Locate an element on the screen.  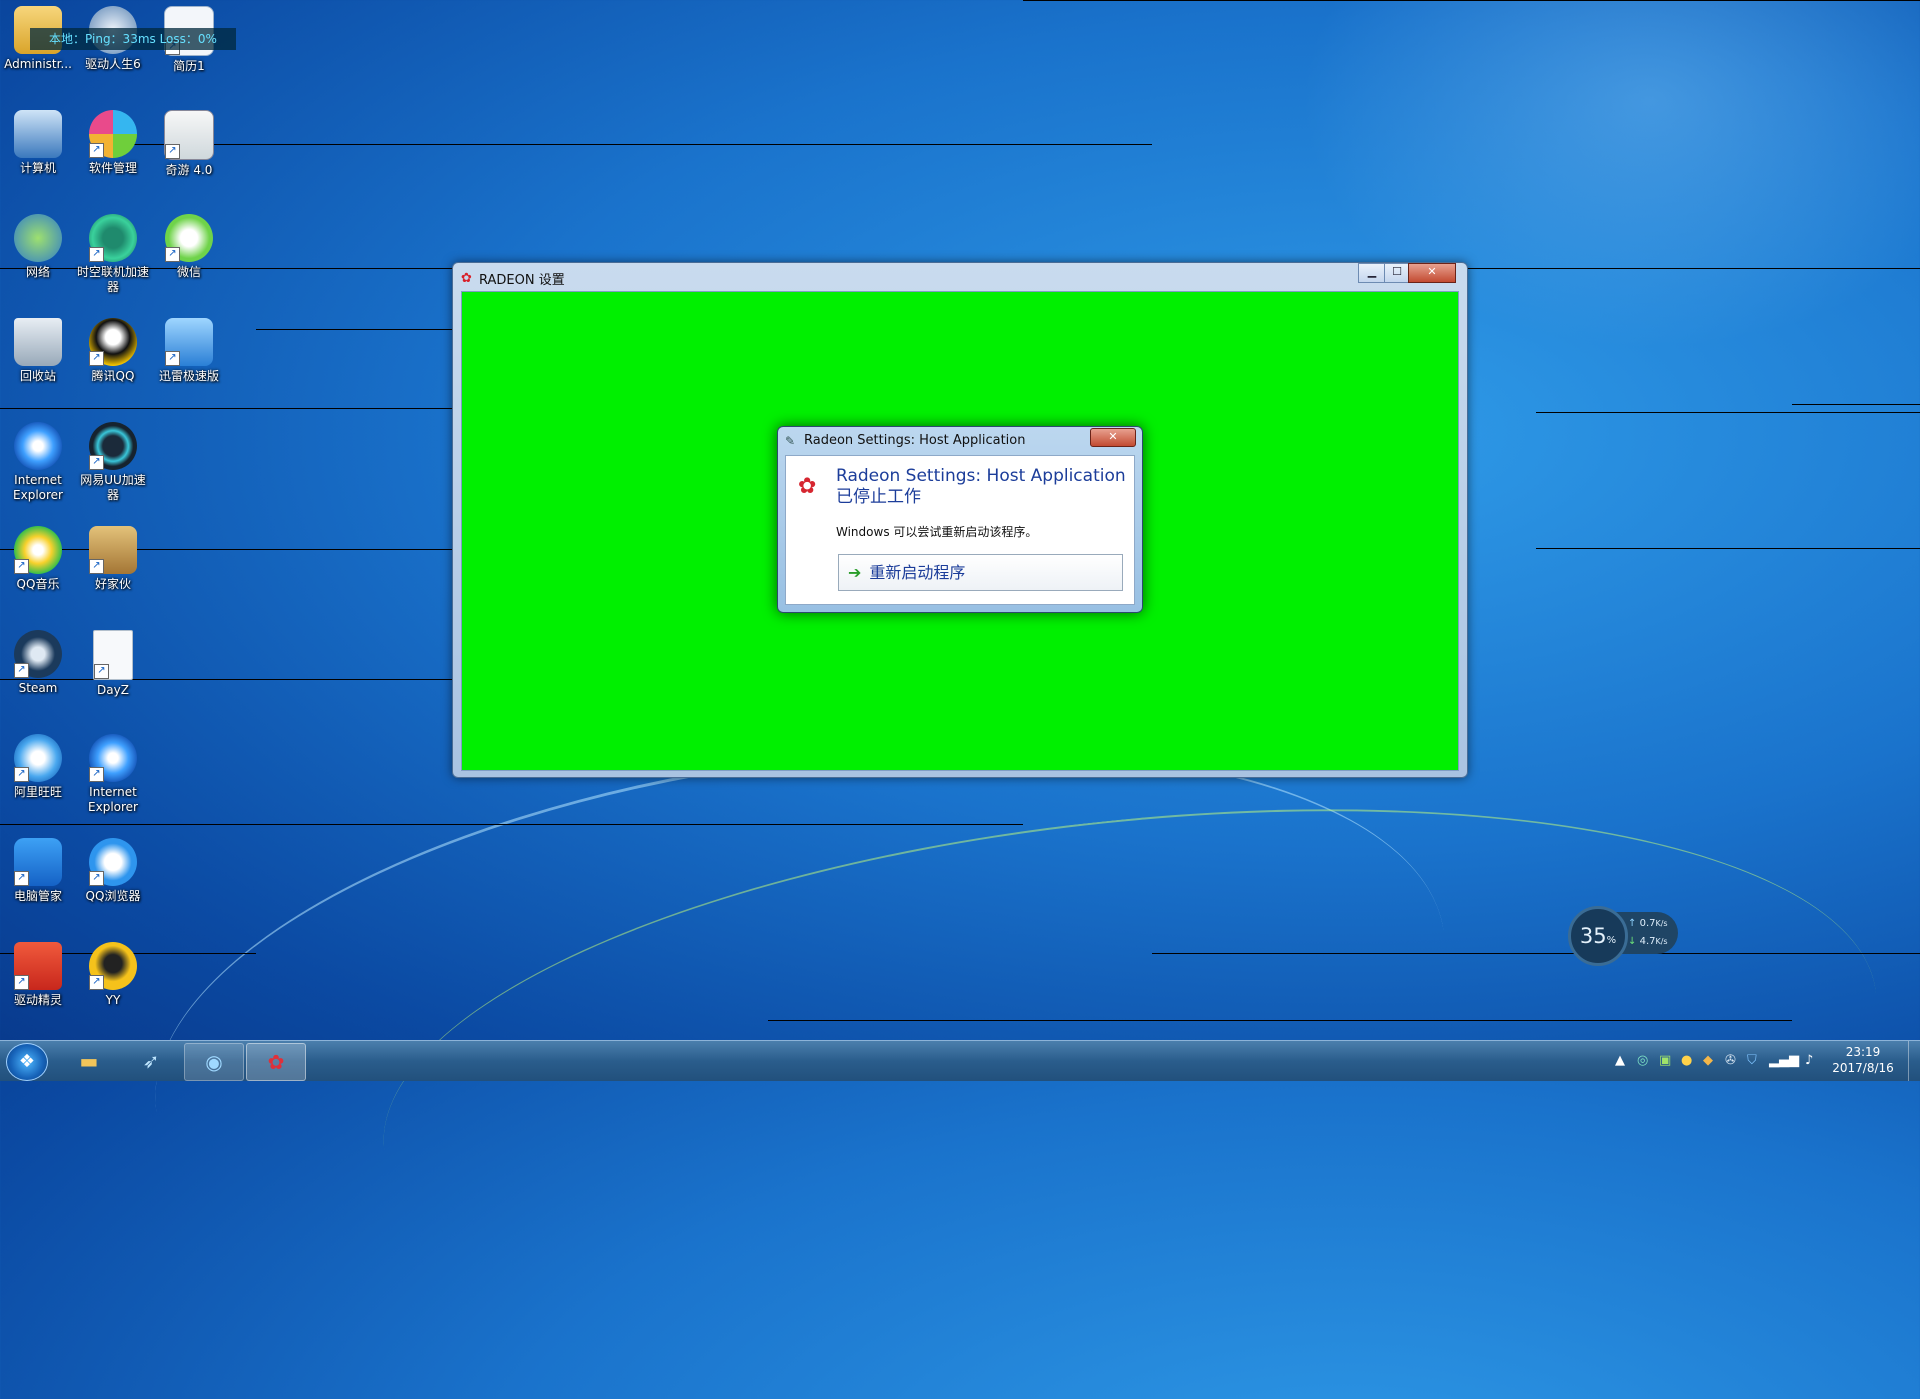
minimize-button: ▁ is located at coordinates (1372, 273).